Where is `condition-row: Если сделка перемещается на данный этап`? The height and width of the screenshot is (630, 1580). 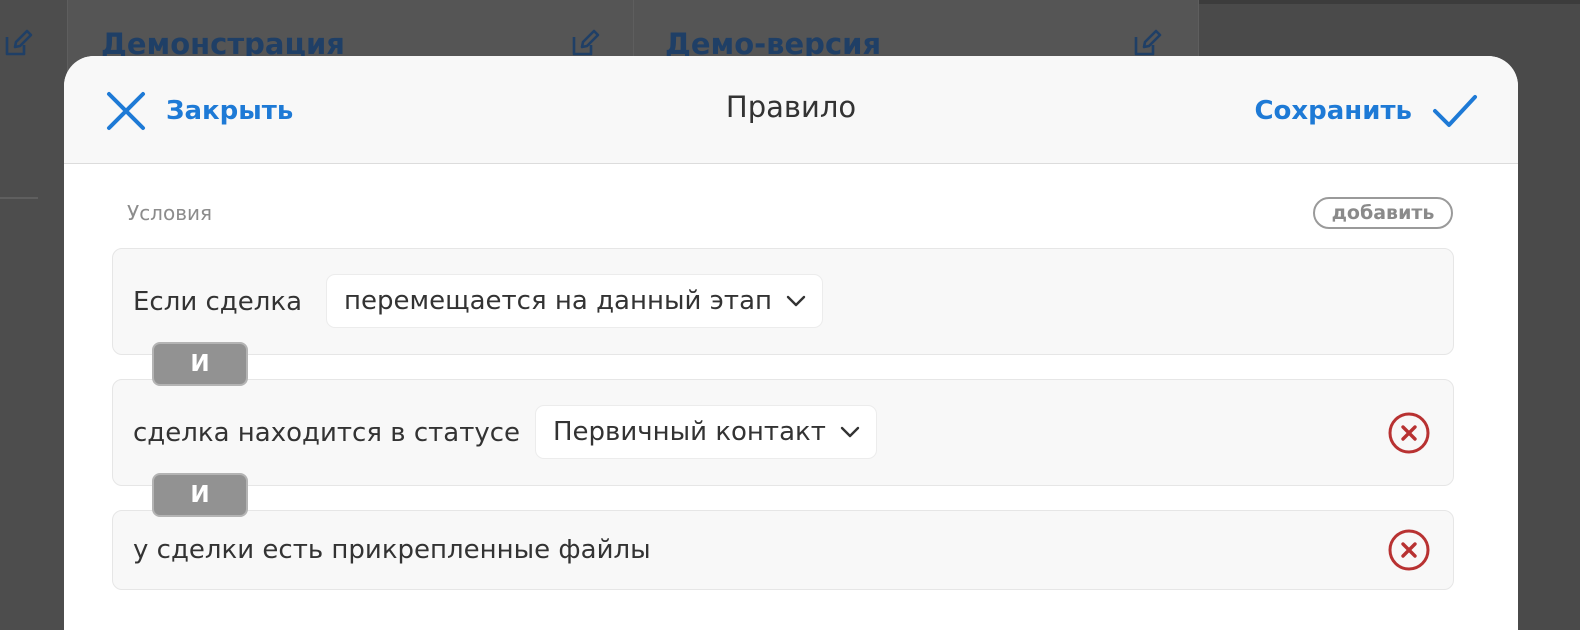 condition-row: Если сделка перемещается на данный этап is located at coordinates (783, 301).